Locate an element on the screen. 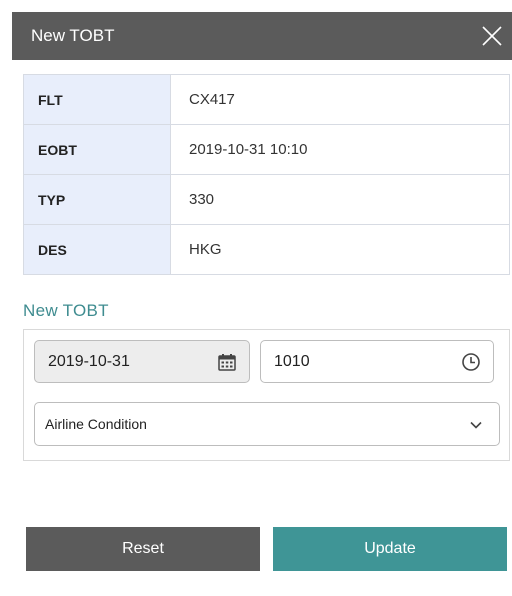 Image resolution: width=512 pixels, height=596 pixels. eobt-value: 2019-10-31 10:10 is located at coordinates (340, 149).